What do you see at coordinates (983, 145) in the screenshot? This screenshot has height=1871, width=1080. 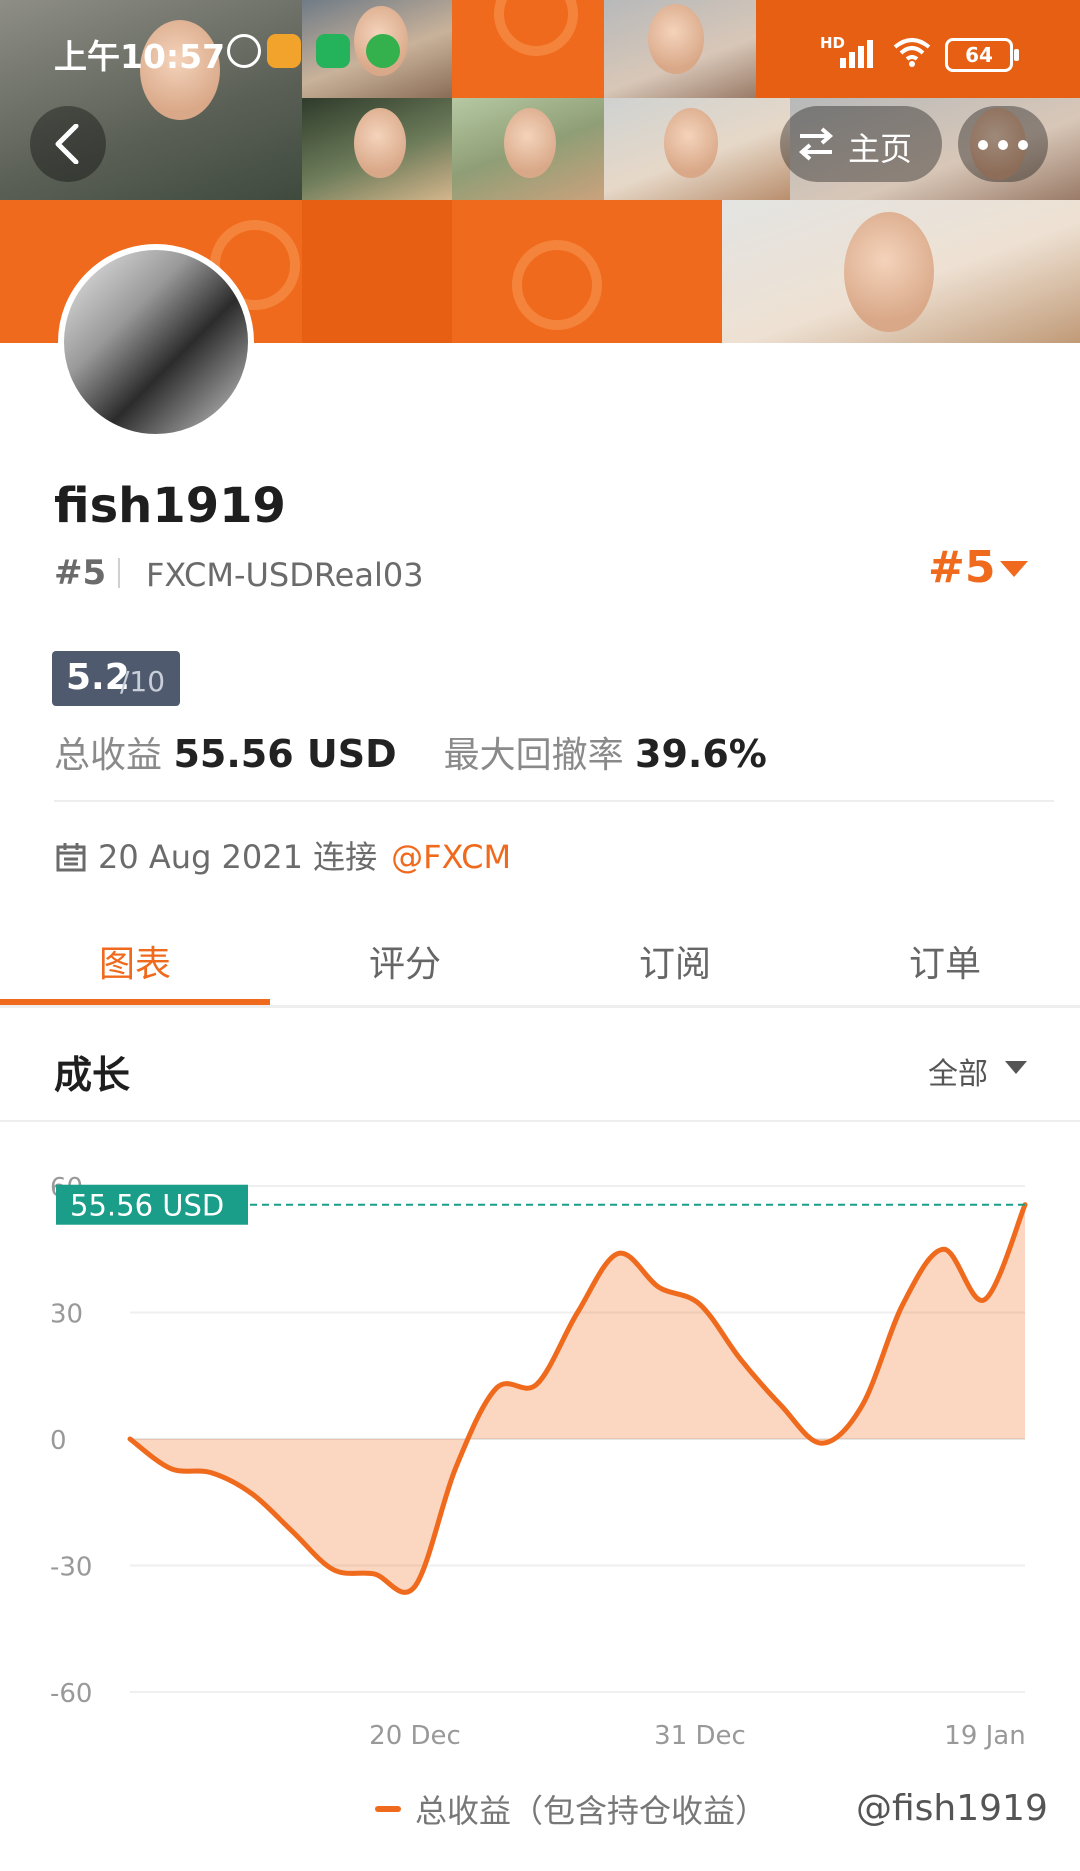 I see `more-dots-icon` at bounding box center [983, 145].